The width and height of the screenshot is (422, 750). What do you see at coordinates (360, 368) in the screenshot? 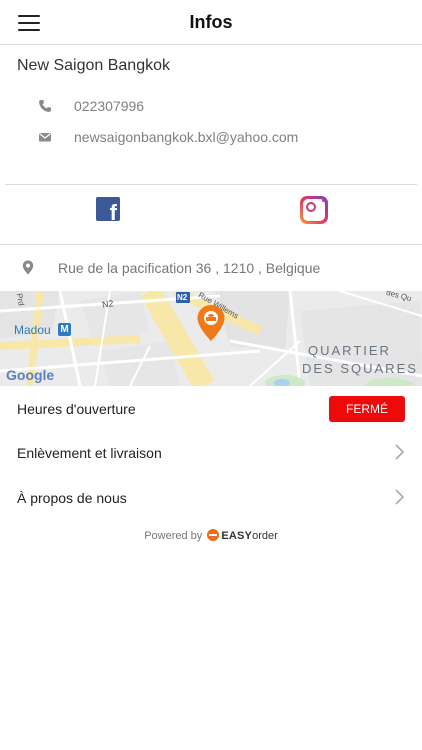
I see `map-label-squares: DES SQUARES` at bounding box center [360, 368].